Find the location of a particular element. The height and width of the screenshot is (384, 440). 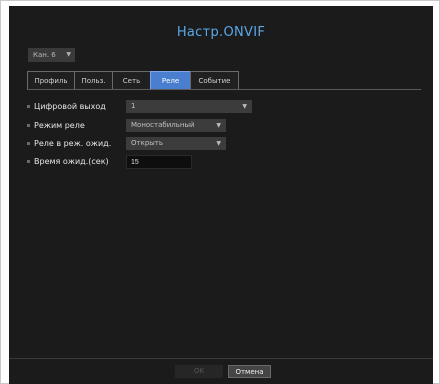

tab-network: Сеть is located at coordinates (131, 80).